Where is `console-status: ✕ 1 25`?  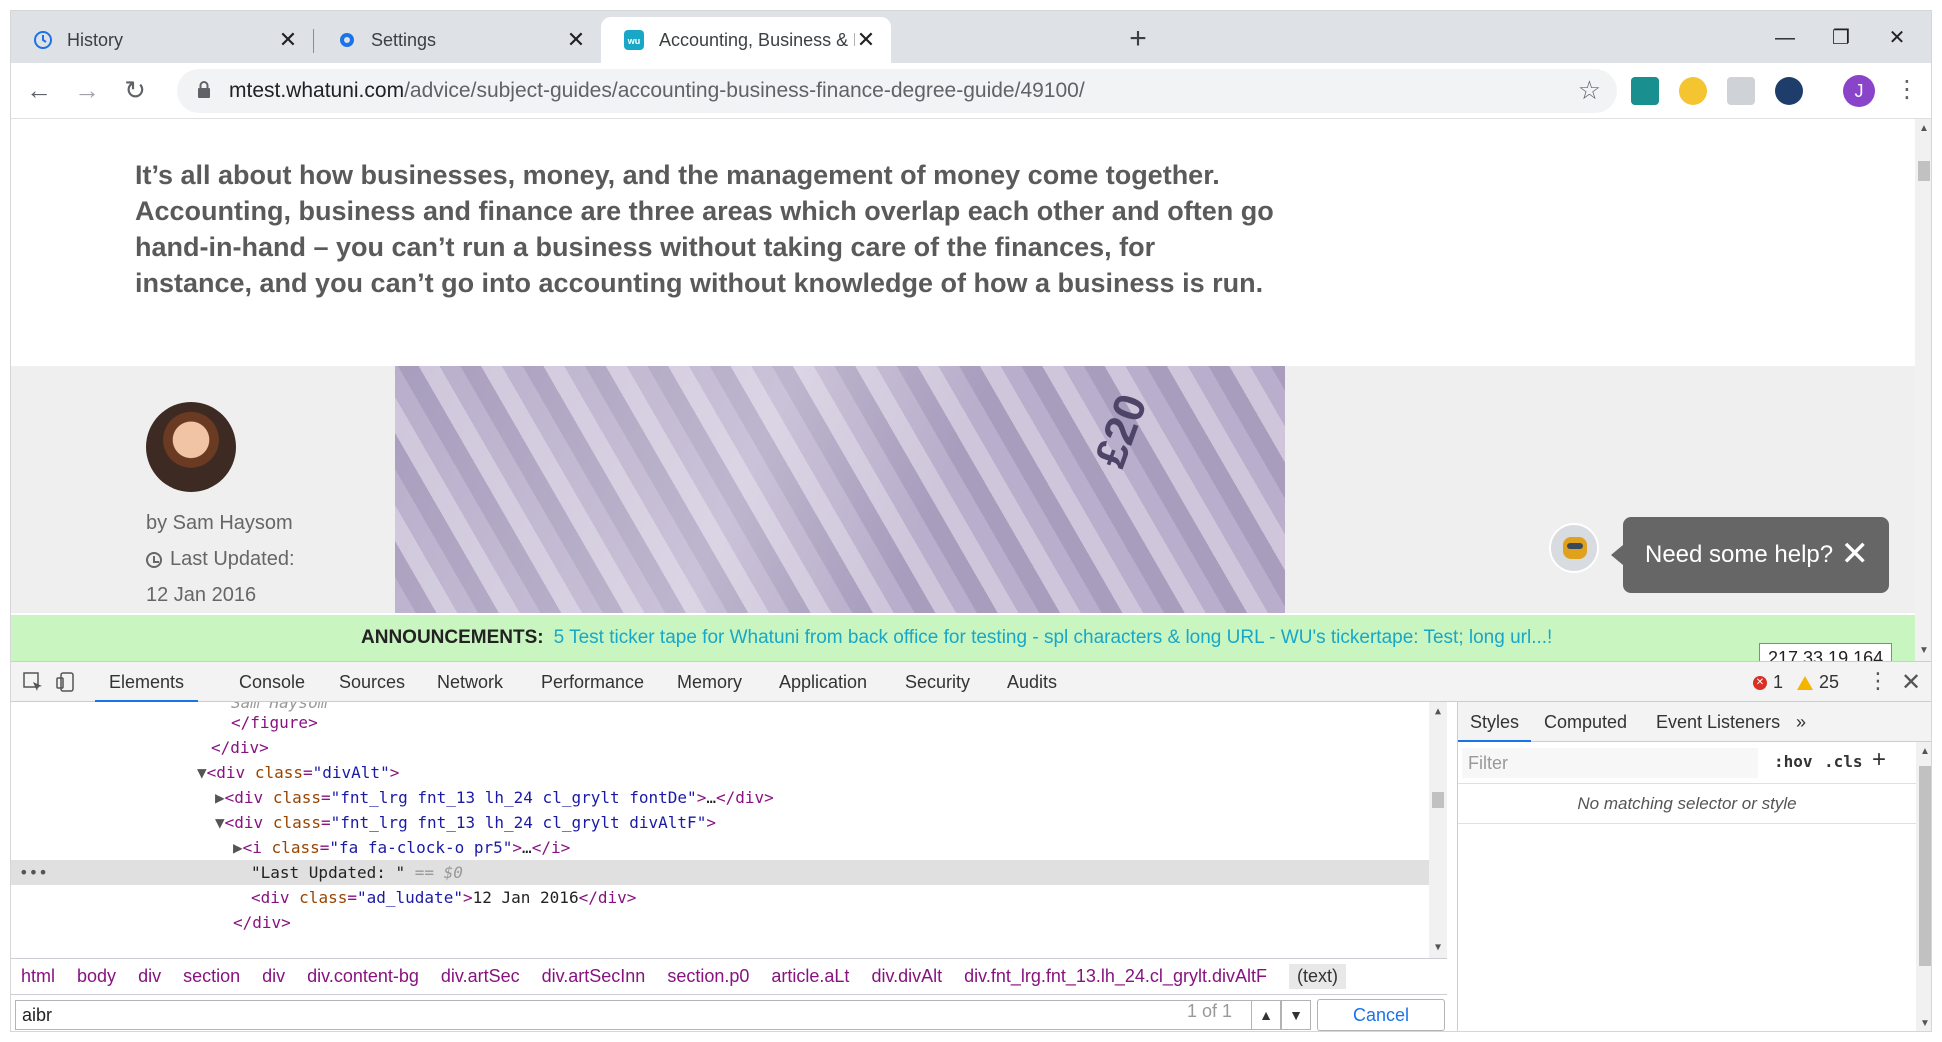 console-status: ✕ 1 25 is located at coordinates (1796, 682).